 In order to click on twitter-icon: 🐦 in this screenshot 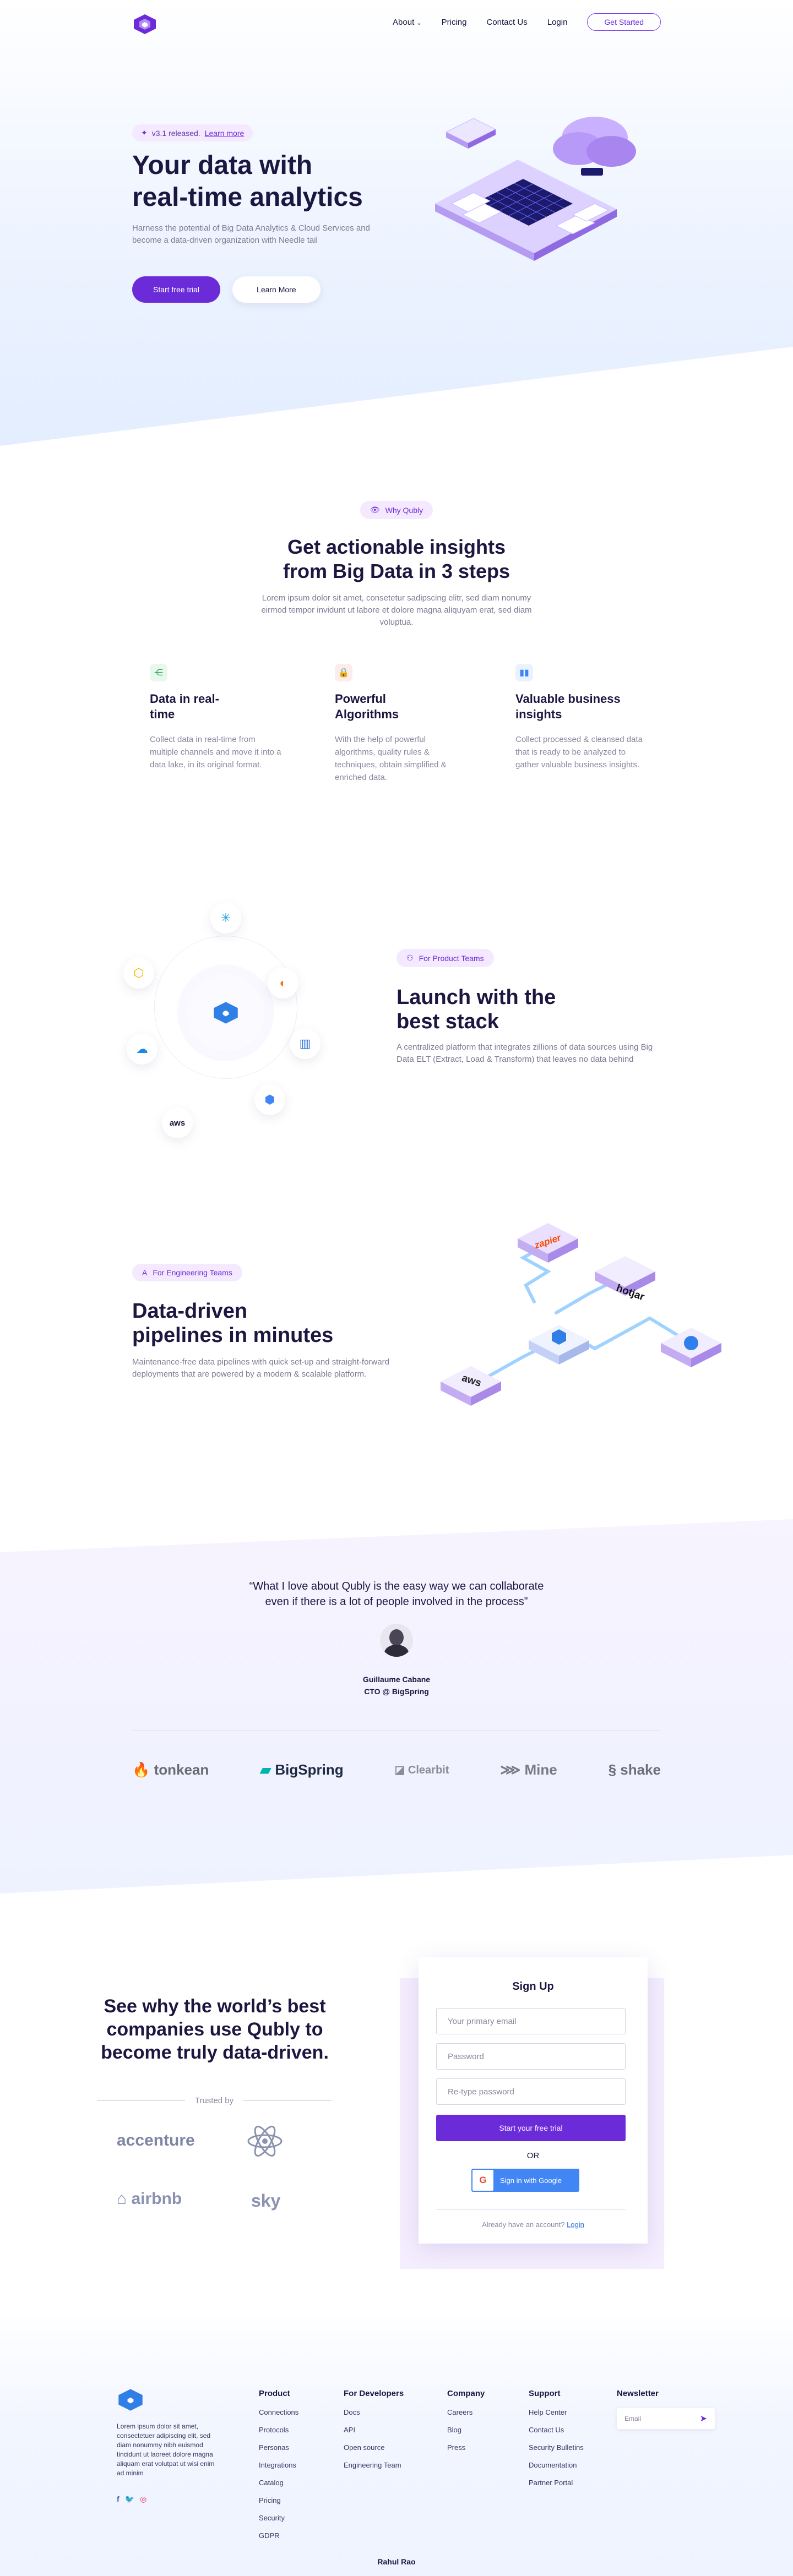, I will do `click(129, 2499)`.